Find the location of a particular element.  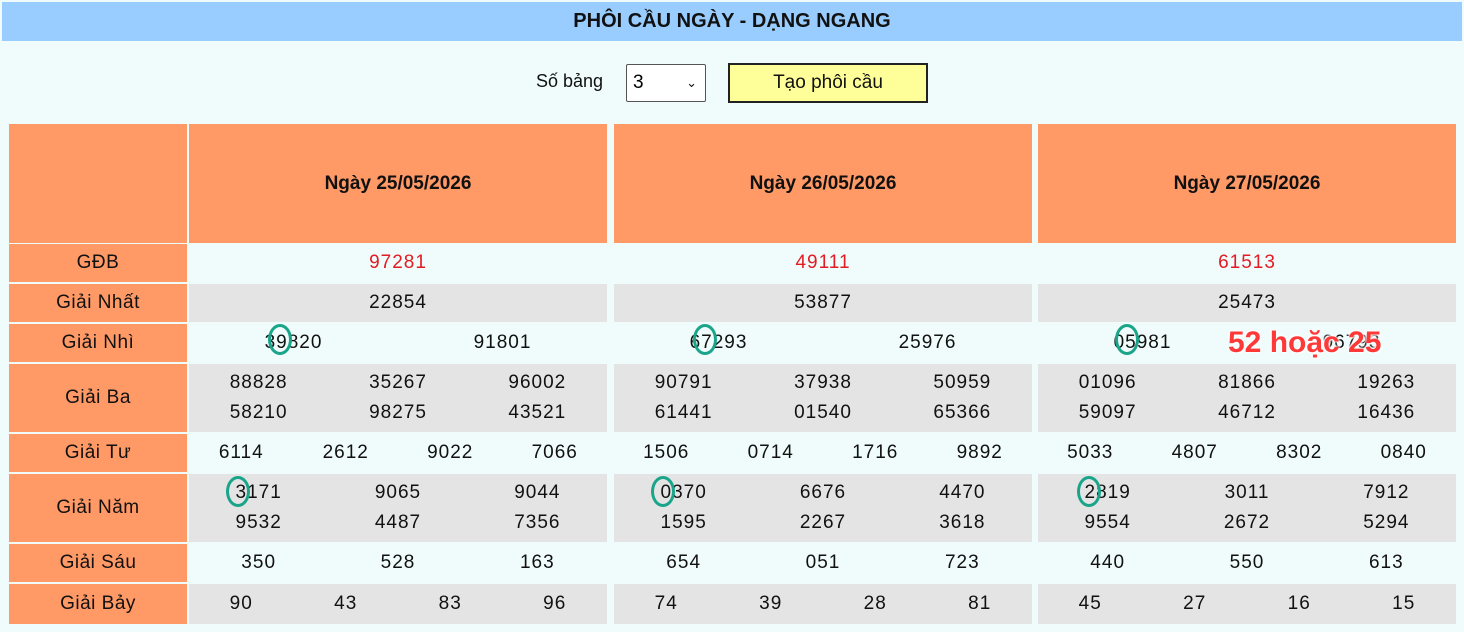

prize-number: 61513 is located at coordinates (1247, 262).